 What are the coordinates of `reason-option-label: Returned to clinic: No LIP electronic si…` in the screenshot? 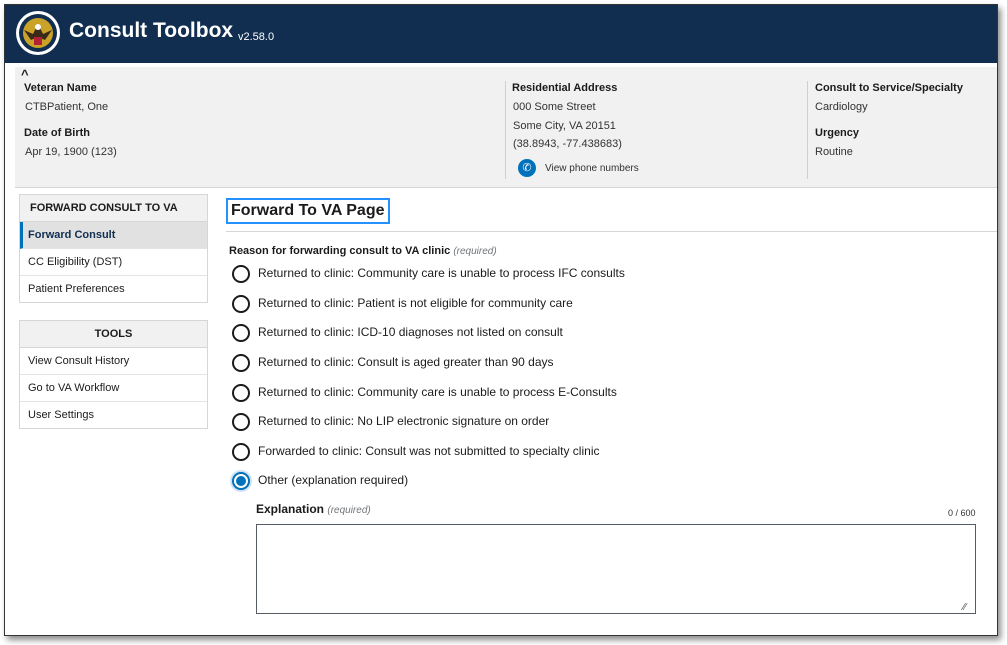 It's located at (403, 421).